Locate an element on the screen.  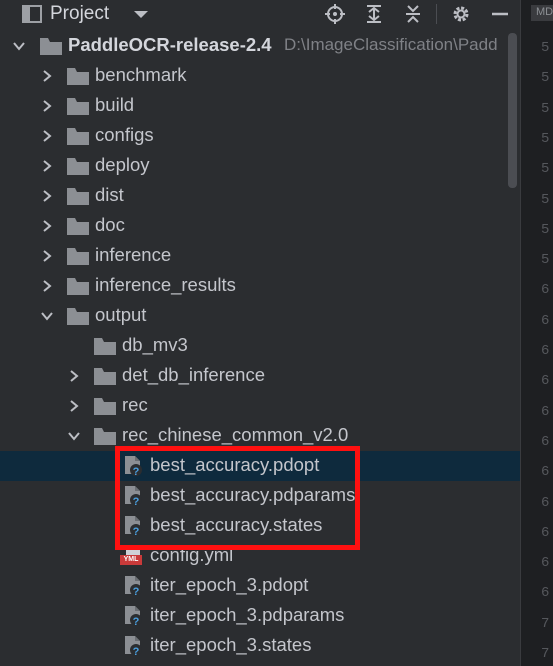
dropdown-icon is located at coordinates (141, 14).